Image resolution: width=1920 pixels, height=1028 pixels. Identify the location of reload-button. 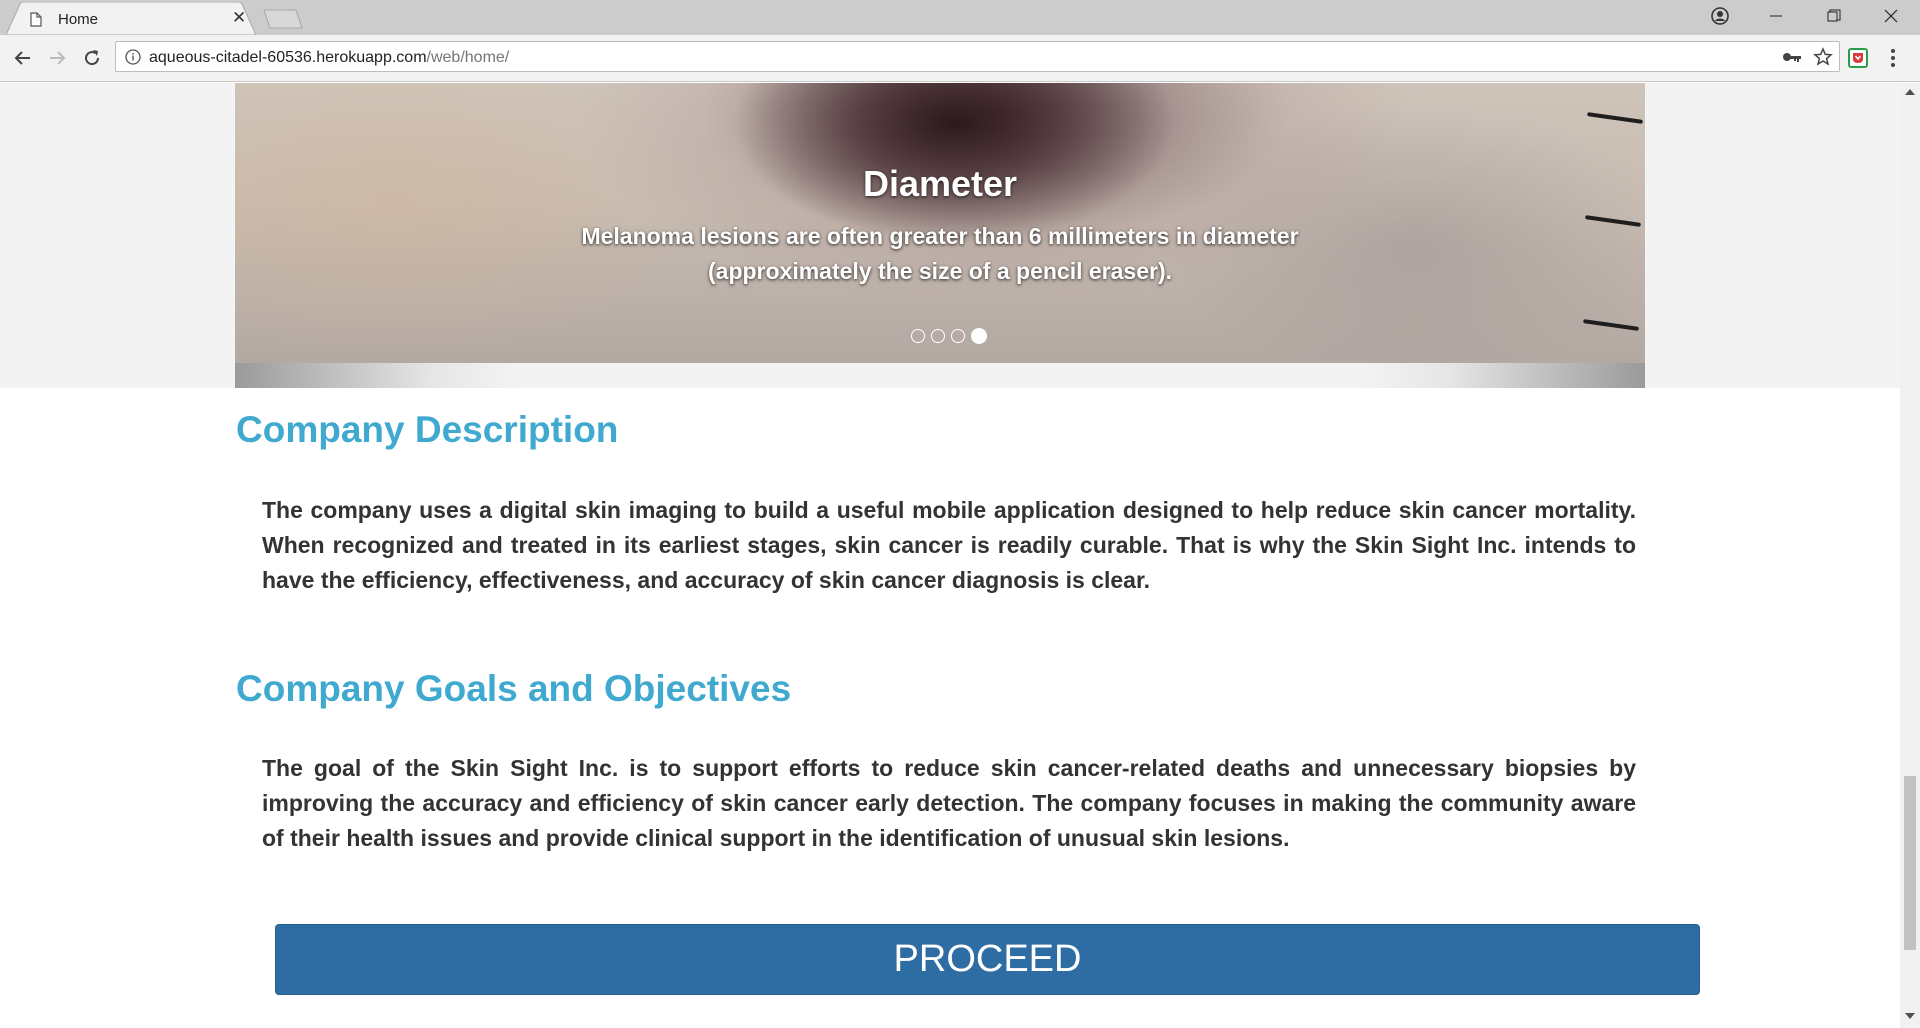
(92, 58).